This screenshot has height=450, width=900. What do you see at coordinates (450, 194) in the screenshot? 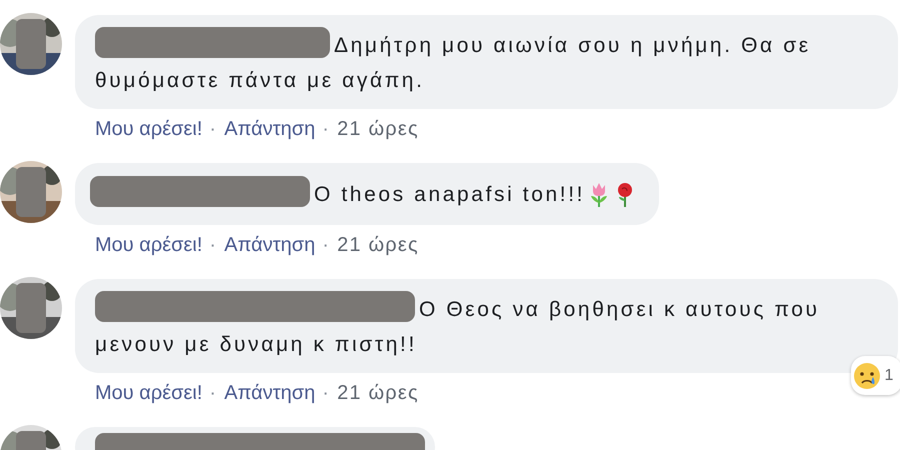
I see `comment-text: O theos anapafsi ton!!!` at bounding box center [450, 194].